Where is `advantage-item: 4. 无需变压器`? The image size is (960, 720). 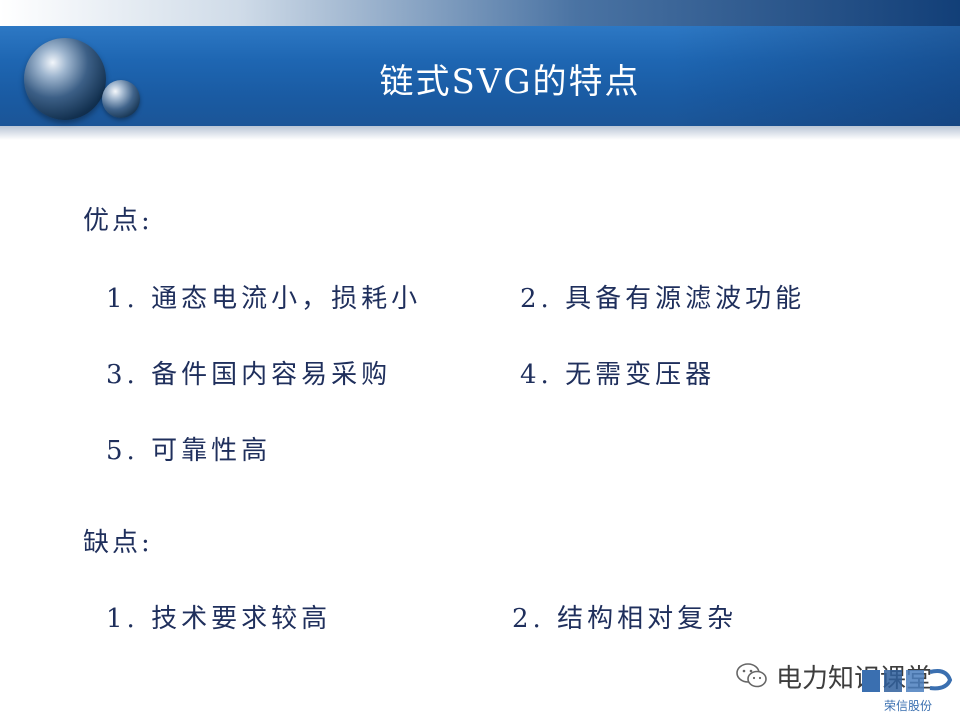 advantage-item: 4. 无需变压器 is located at coordinates (618, 375).